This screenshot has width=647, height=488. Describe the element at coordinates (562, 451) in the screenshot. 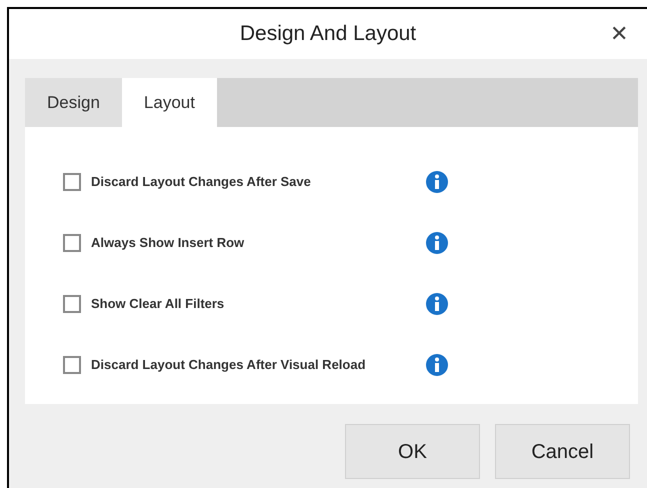

I see `dialog-button: Cancel` at that location.